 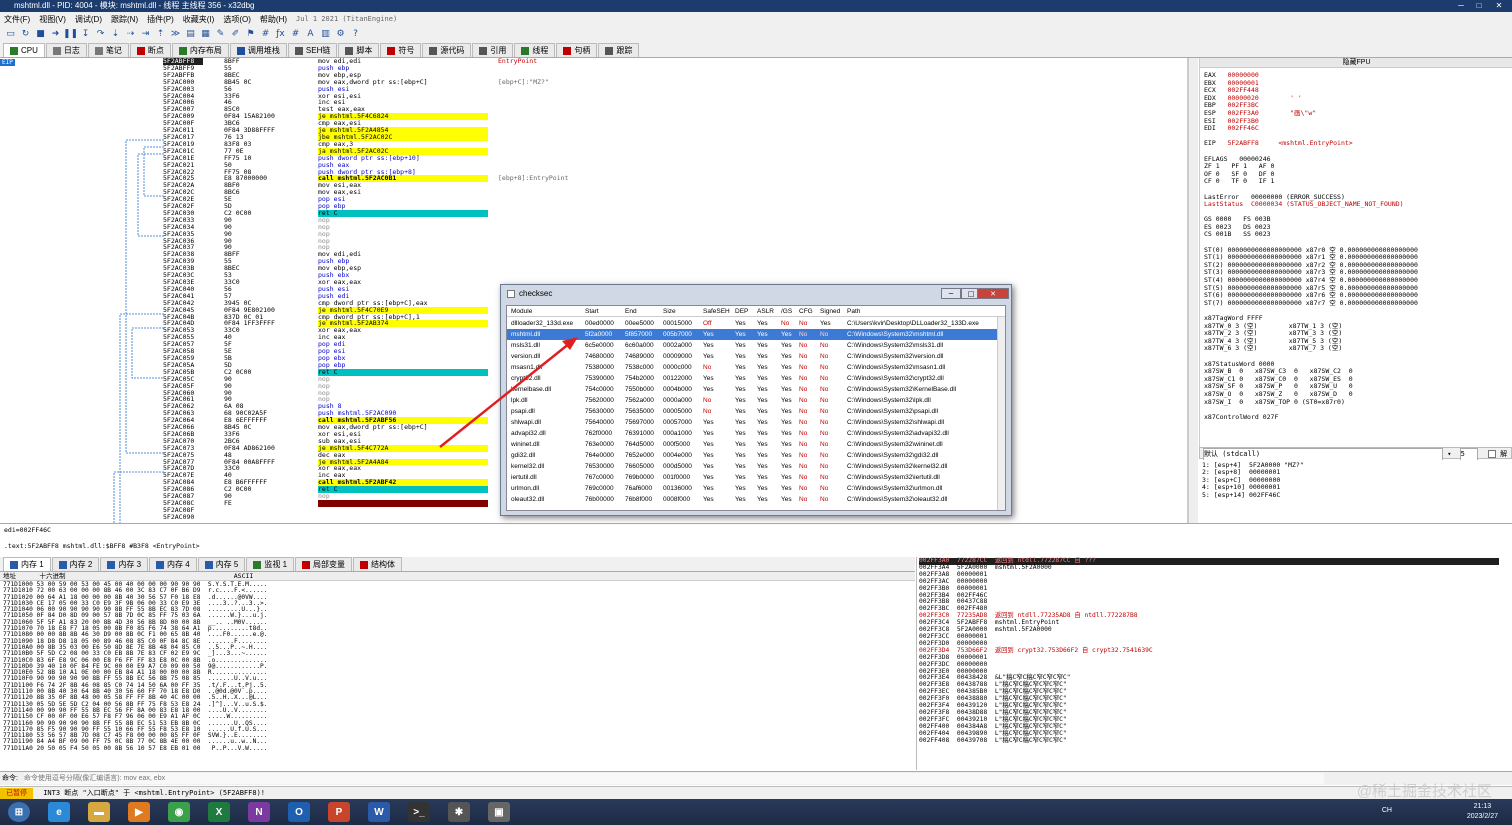 I want to click on menu-options: 选项(O), so click(x=237, y=19).